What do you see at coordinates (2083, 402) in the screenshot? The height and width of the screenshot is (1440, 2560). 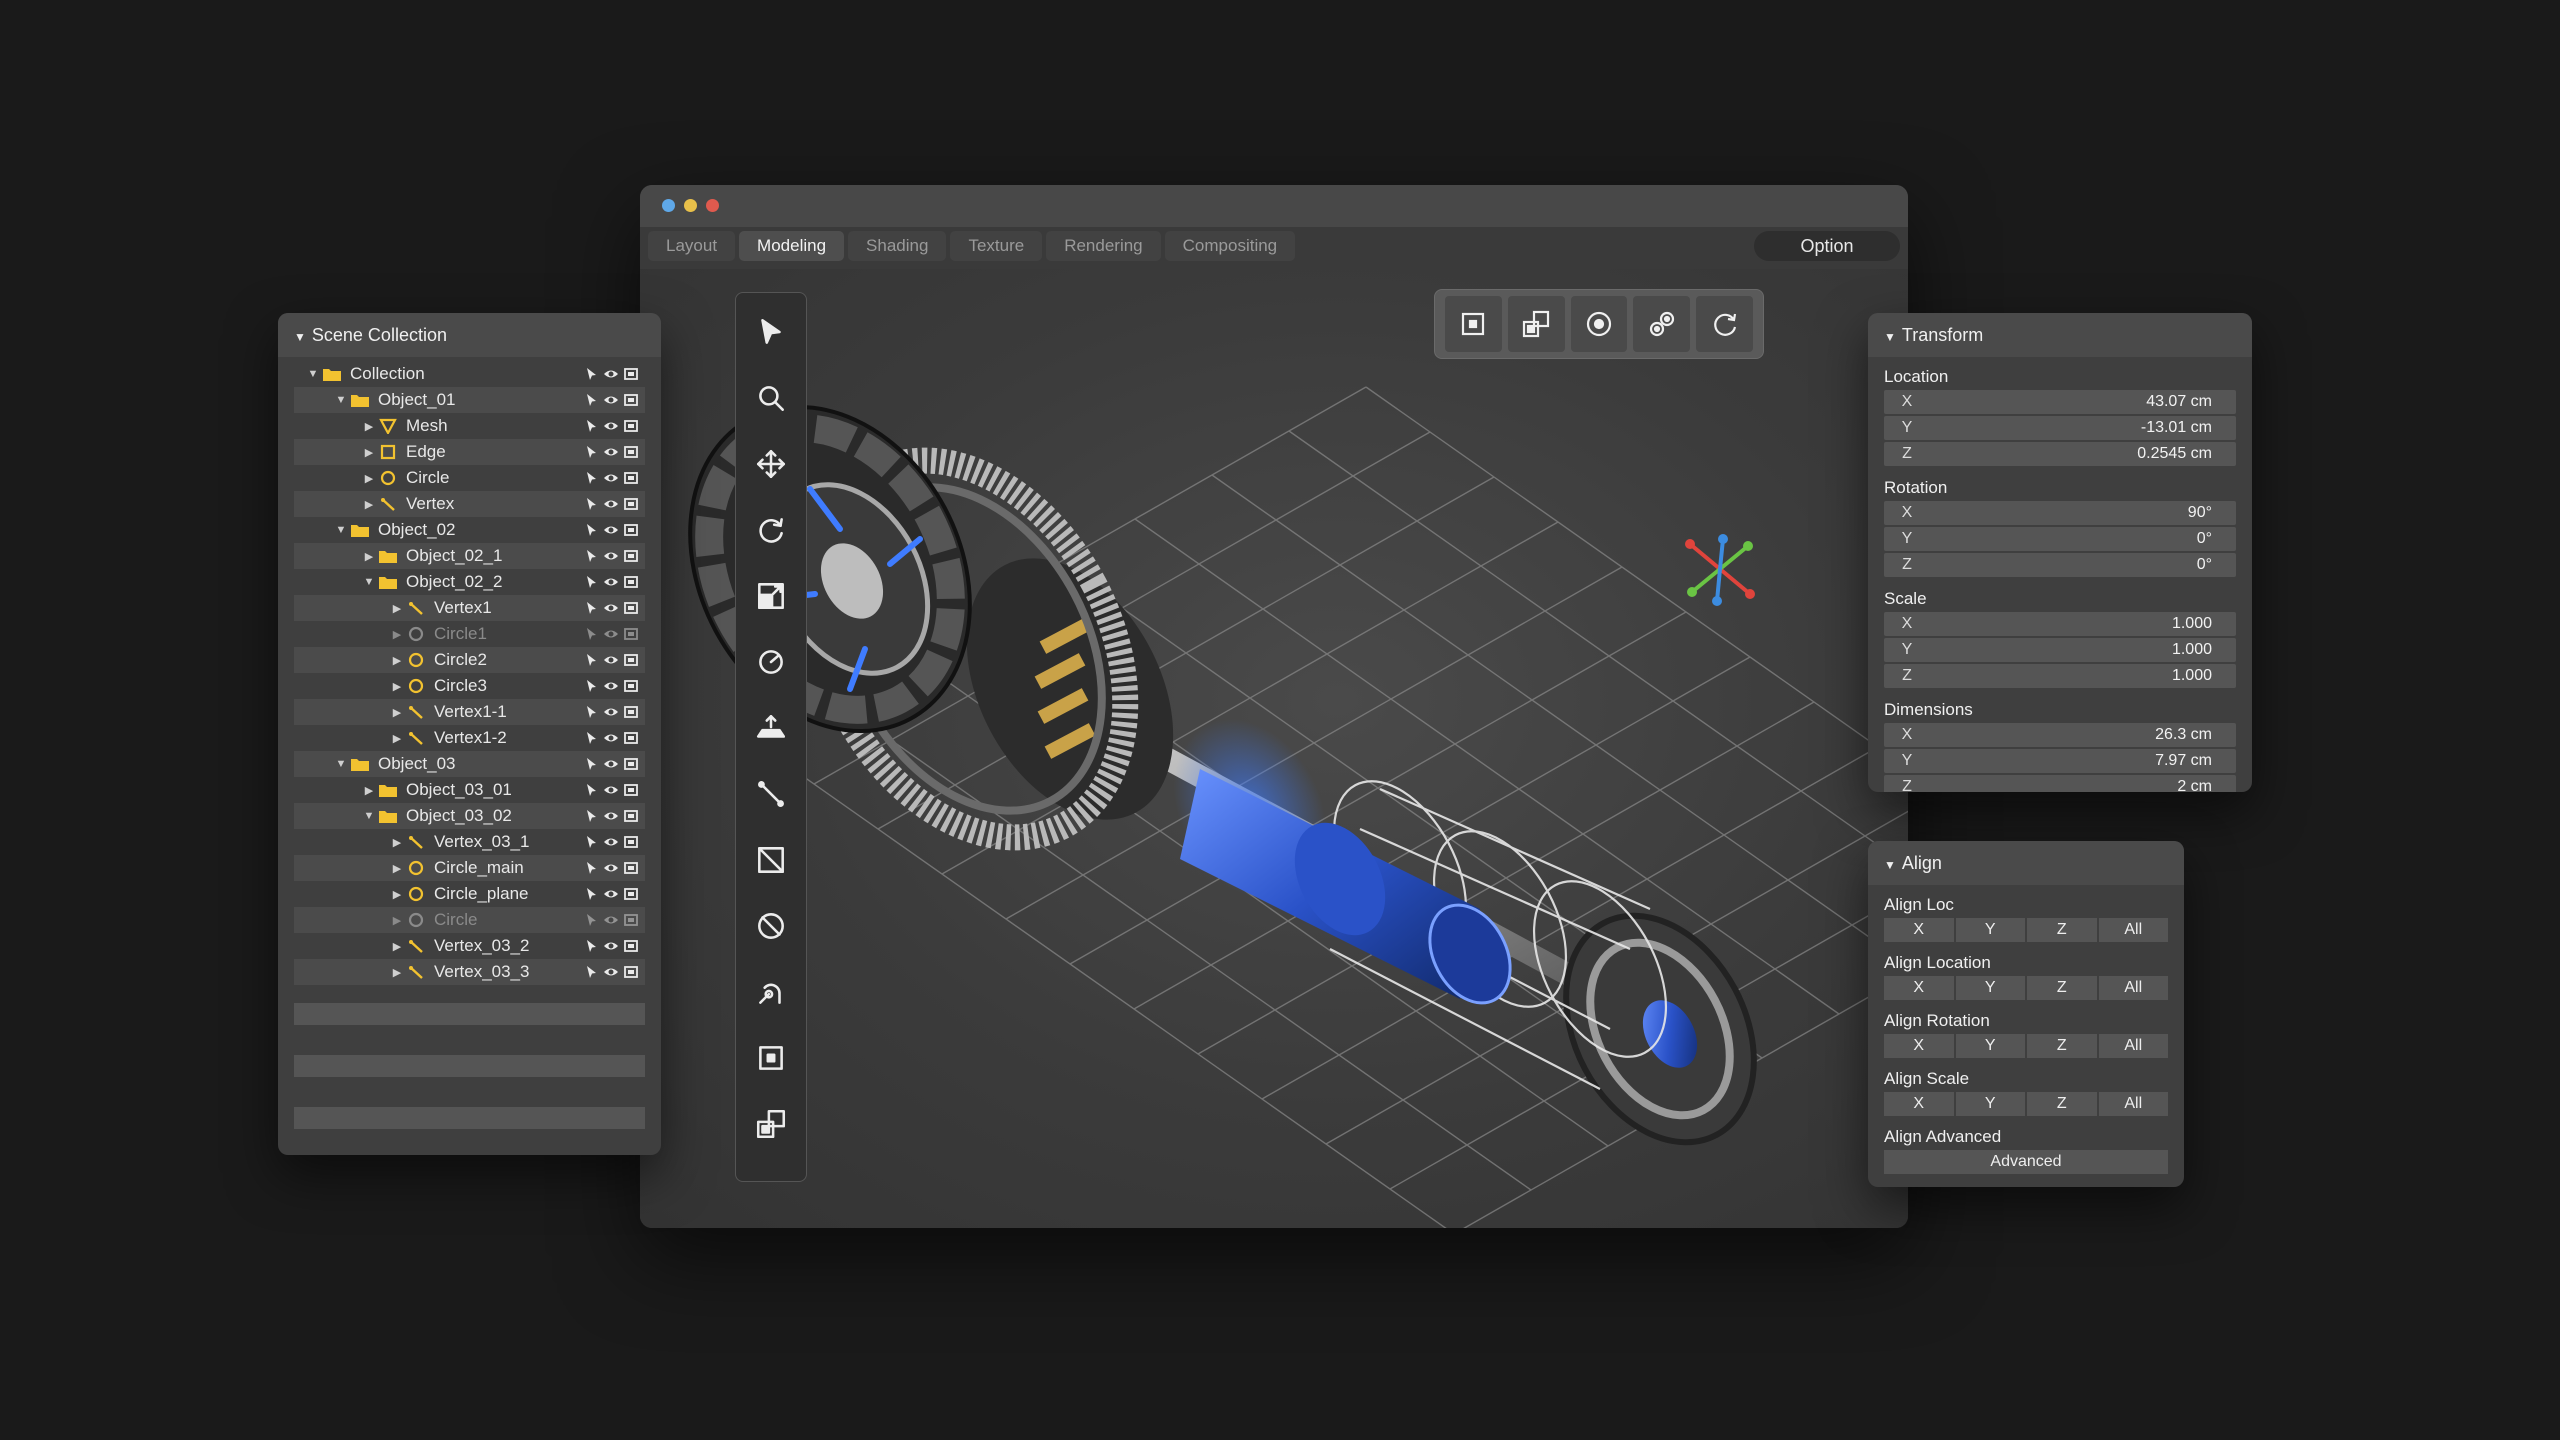 I see `field-value: 43.07 cm` at bounding box center [2083, 402].